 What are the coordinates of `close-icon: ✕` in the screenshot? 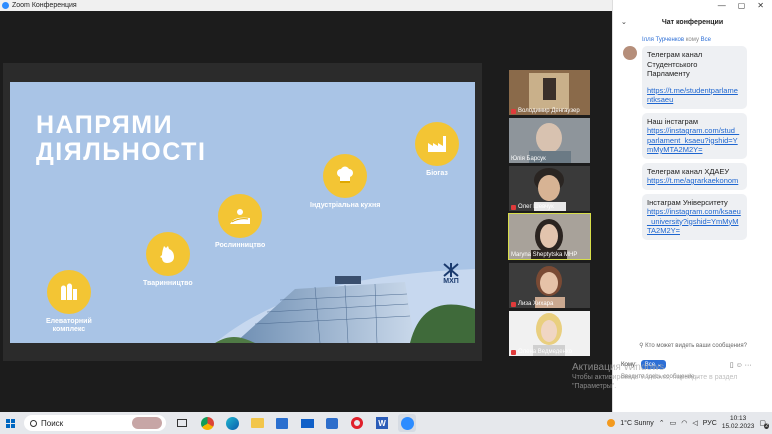 It's located at (760, 5).